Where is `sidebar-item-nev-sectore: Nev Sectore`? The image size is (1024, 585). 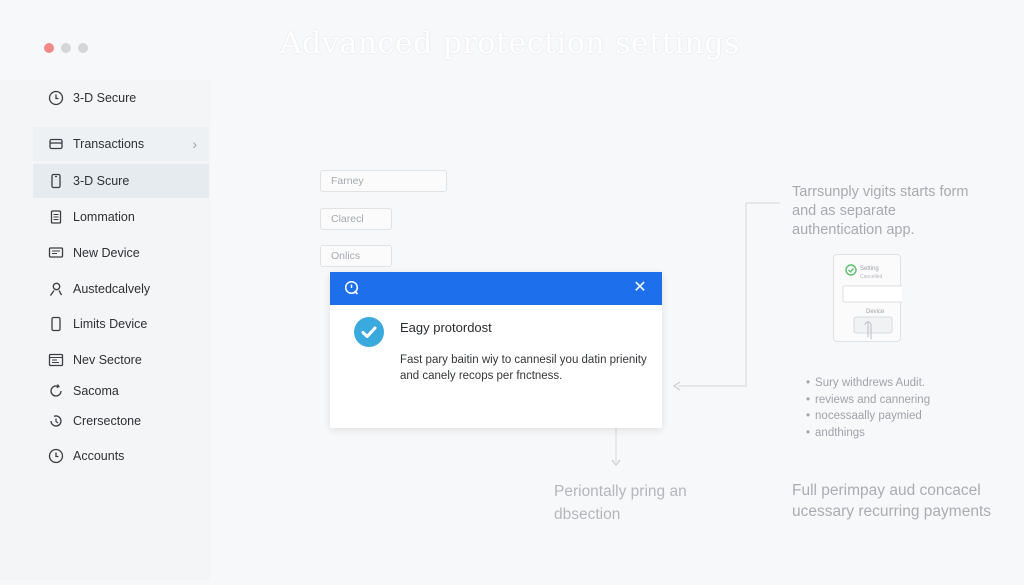 sidebar-item-nev-sectore: Nev Sectore is located at coordinates (121, 360).